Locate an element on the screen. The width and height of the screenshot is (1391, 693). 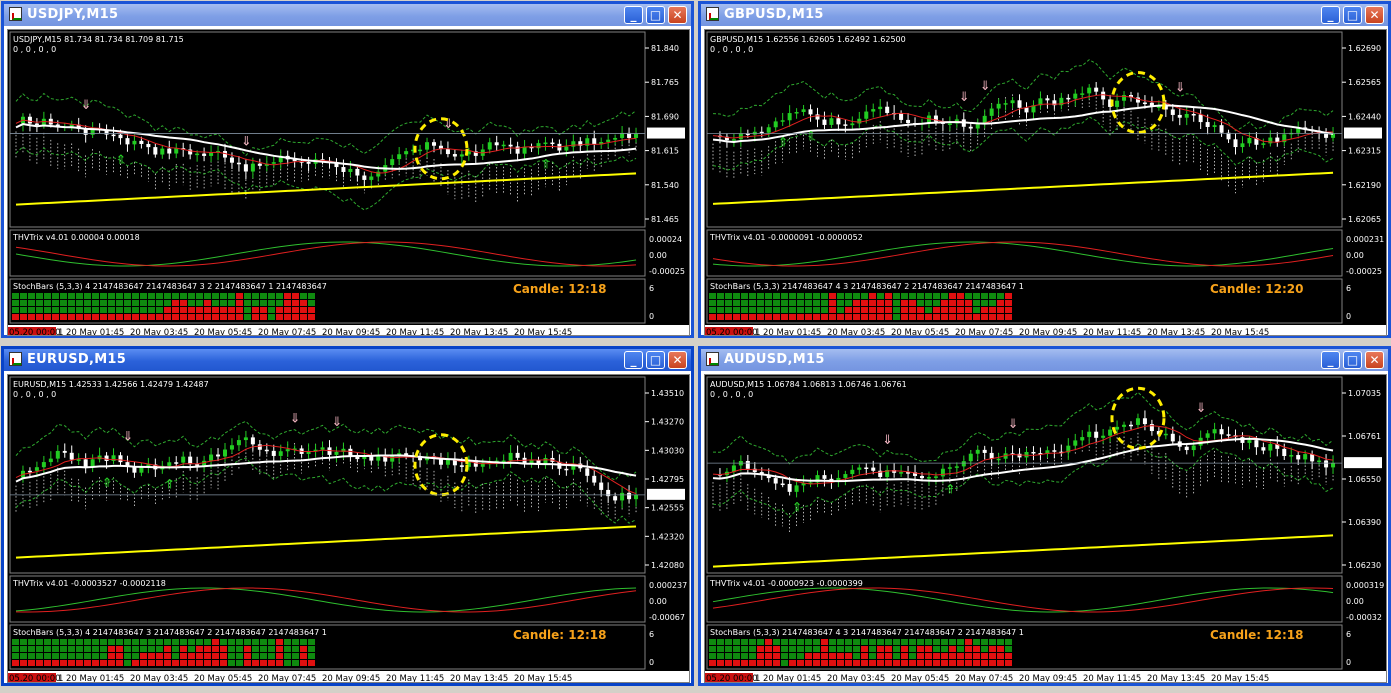
price-label: 81.615 is located at coordinates (665, 151).